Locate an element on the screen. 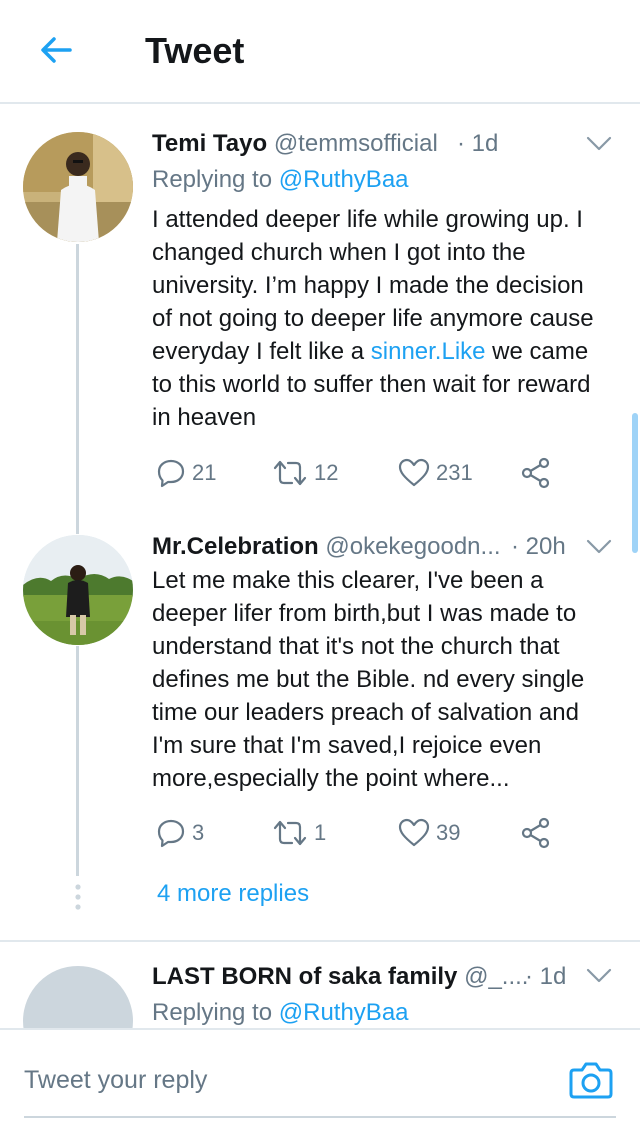 This screenshot has height=1122, width=640. camera-icon is located at coordinates (591, 1080).